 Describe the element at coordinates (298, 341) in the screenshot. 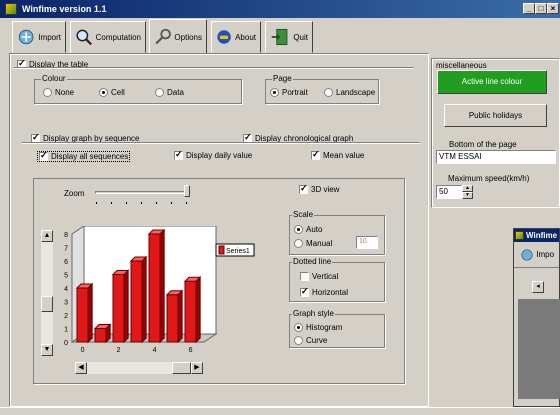

I see `radio-curve` at that location.